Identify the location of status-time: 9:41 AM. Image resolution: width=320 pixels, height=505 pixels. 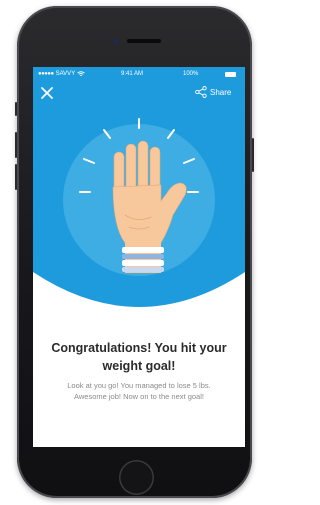
(132, 74).